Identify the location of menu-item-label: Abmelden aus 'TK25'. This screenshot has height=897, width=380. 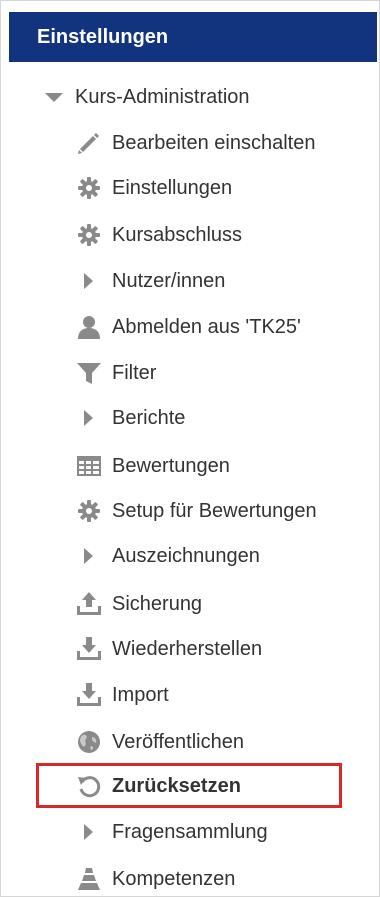
(206, 326).